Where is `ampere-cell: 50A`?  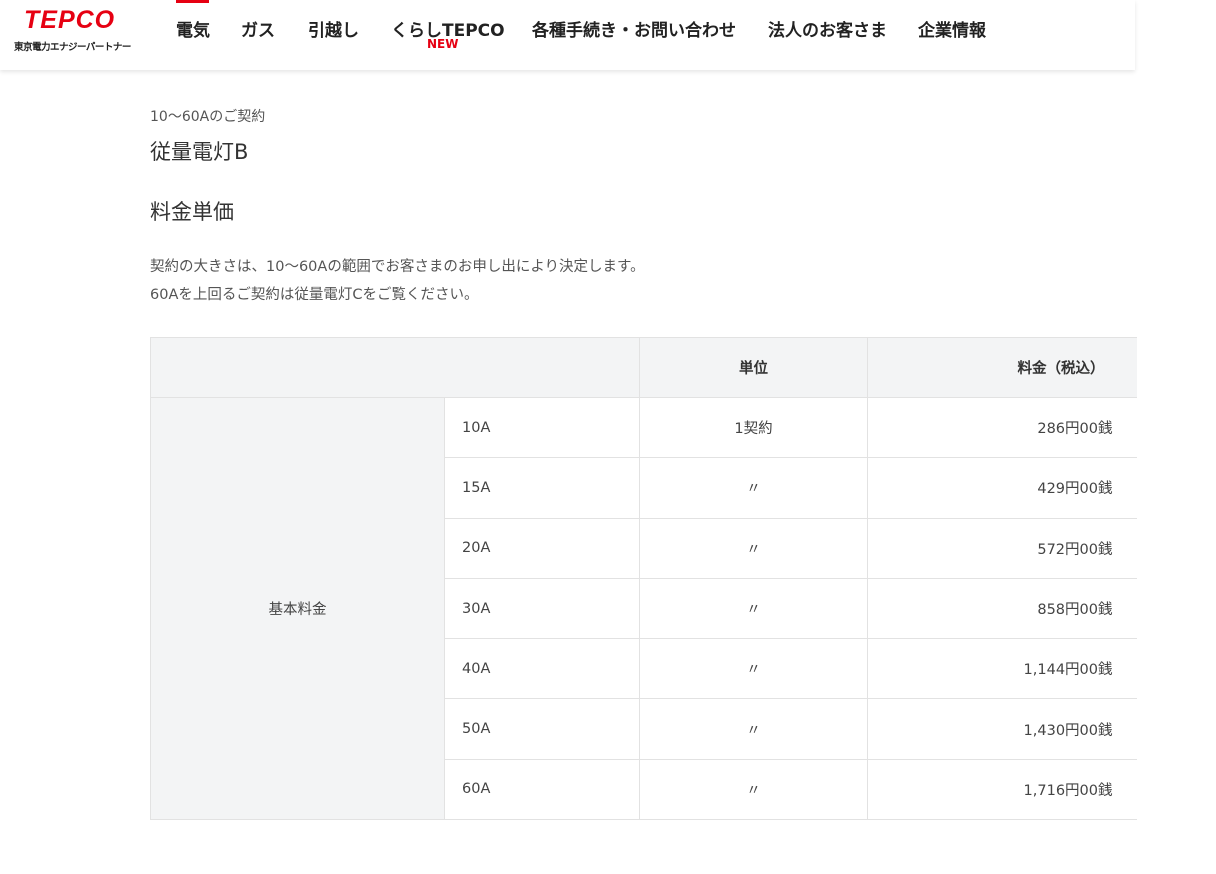
ampere-cell: 50A is located at coordinates (542, 729).